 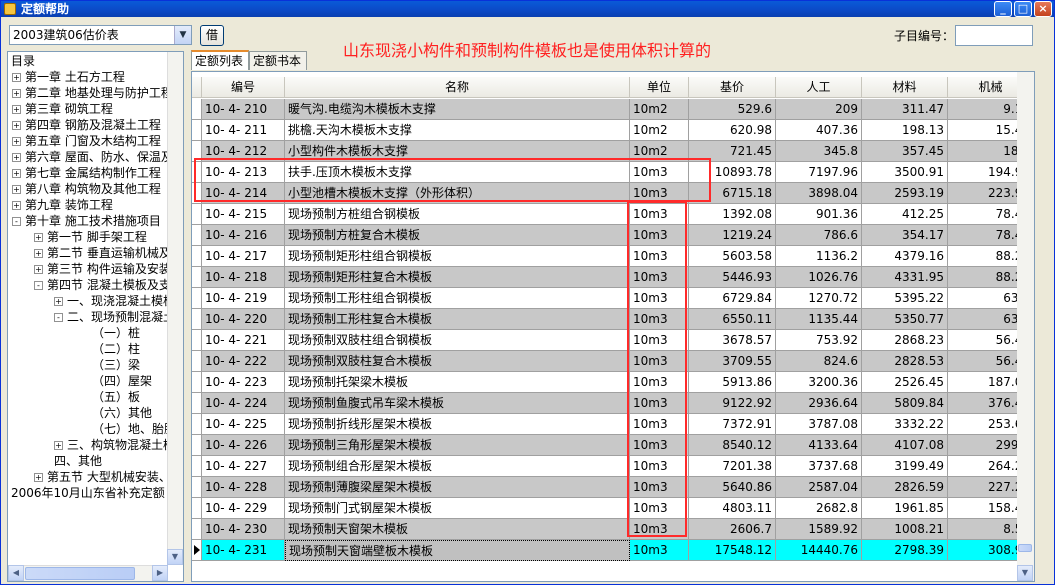 I want to click on tree-item: （一）桩, so click(x=116, y=333).